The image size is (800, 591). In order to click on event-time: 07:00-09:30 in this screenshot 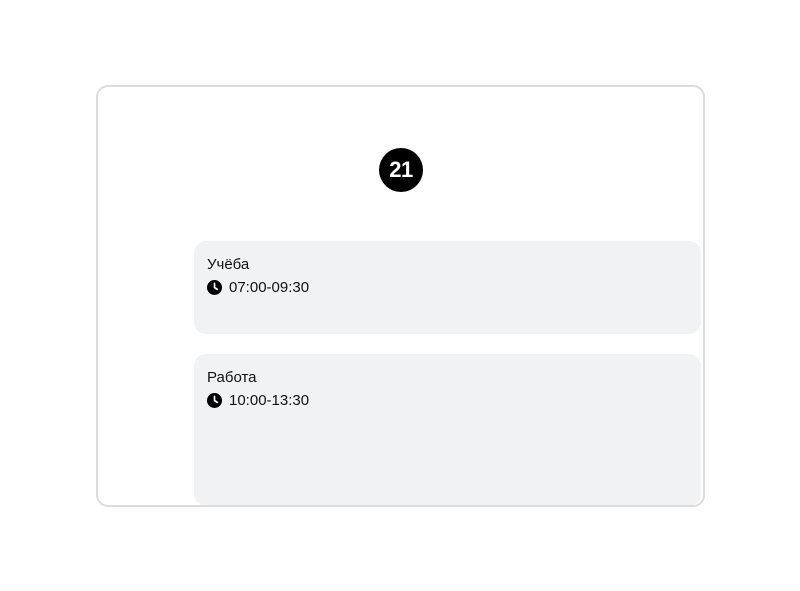, I will do `click(269, 287)`.